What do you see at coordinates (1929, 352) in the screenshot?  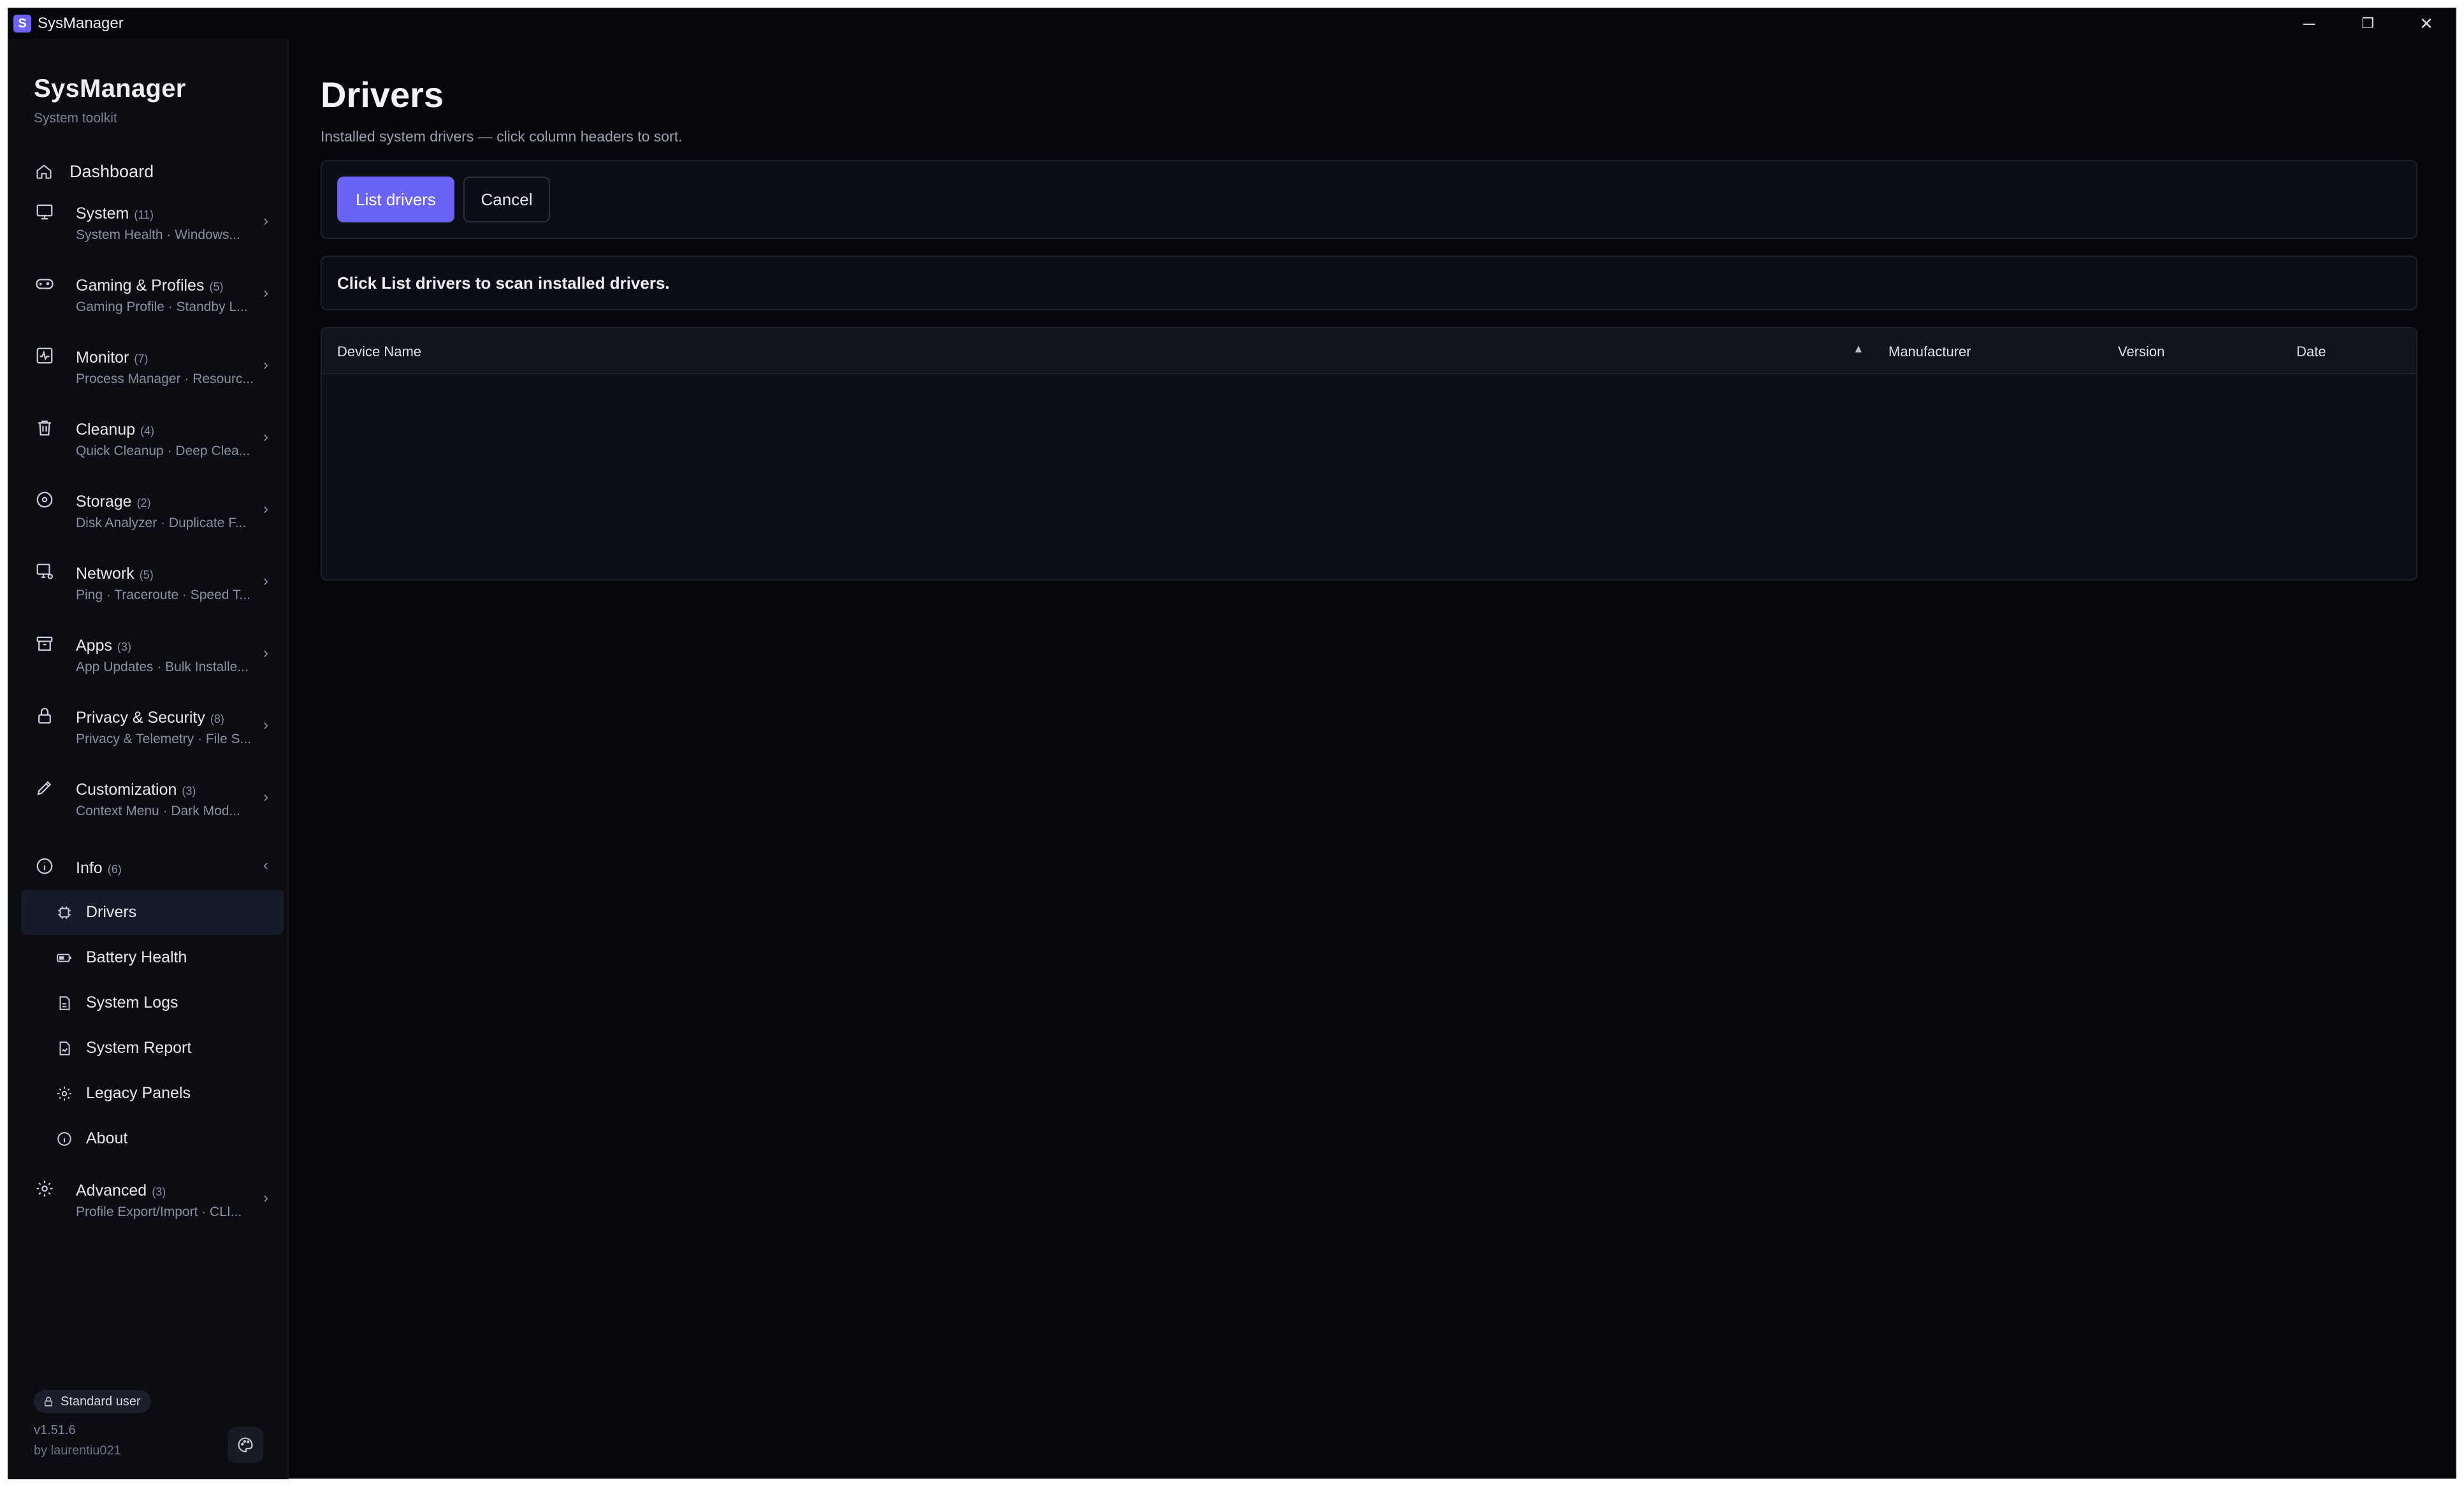 I see `column-header-manufacturer: Manufacturer` at bounding box center [1929, 352].